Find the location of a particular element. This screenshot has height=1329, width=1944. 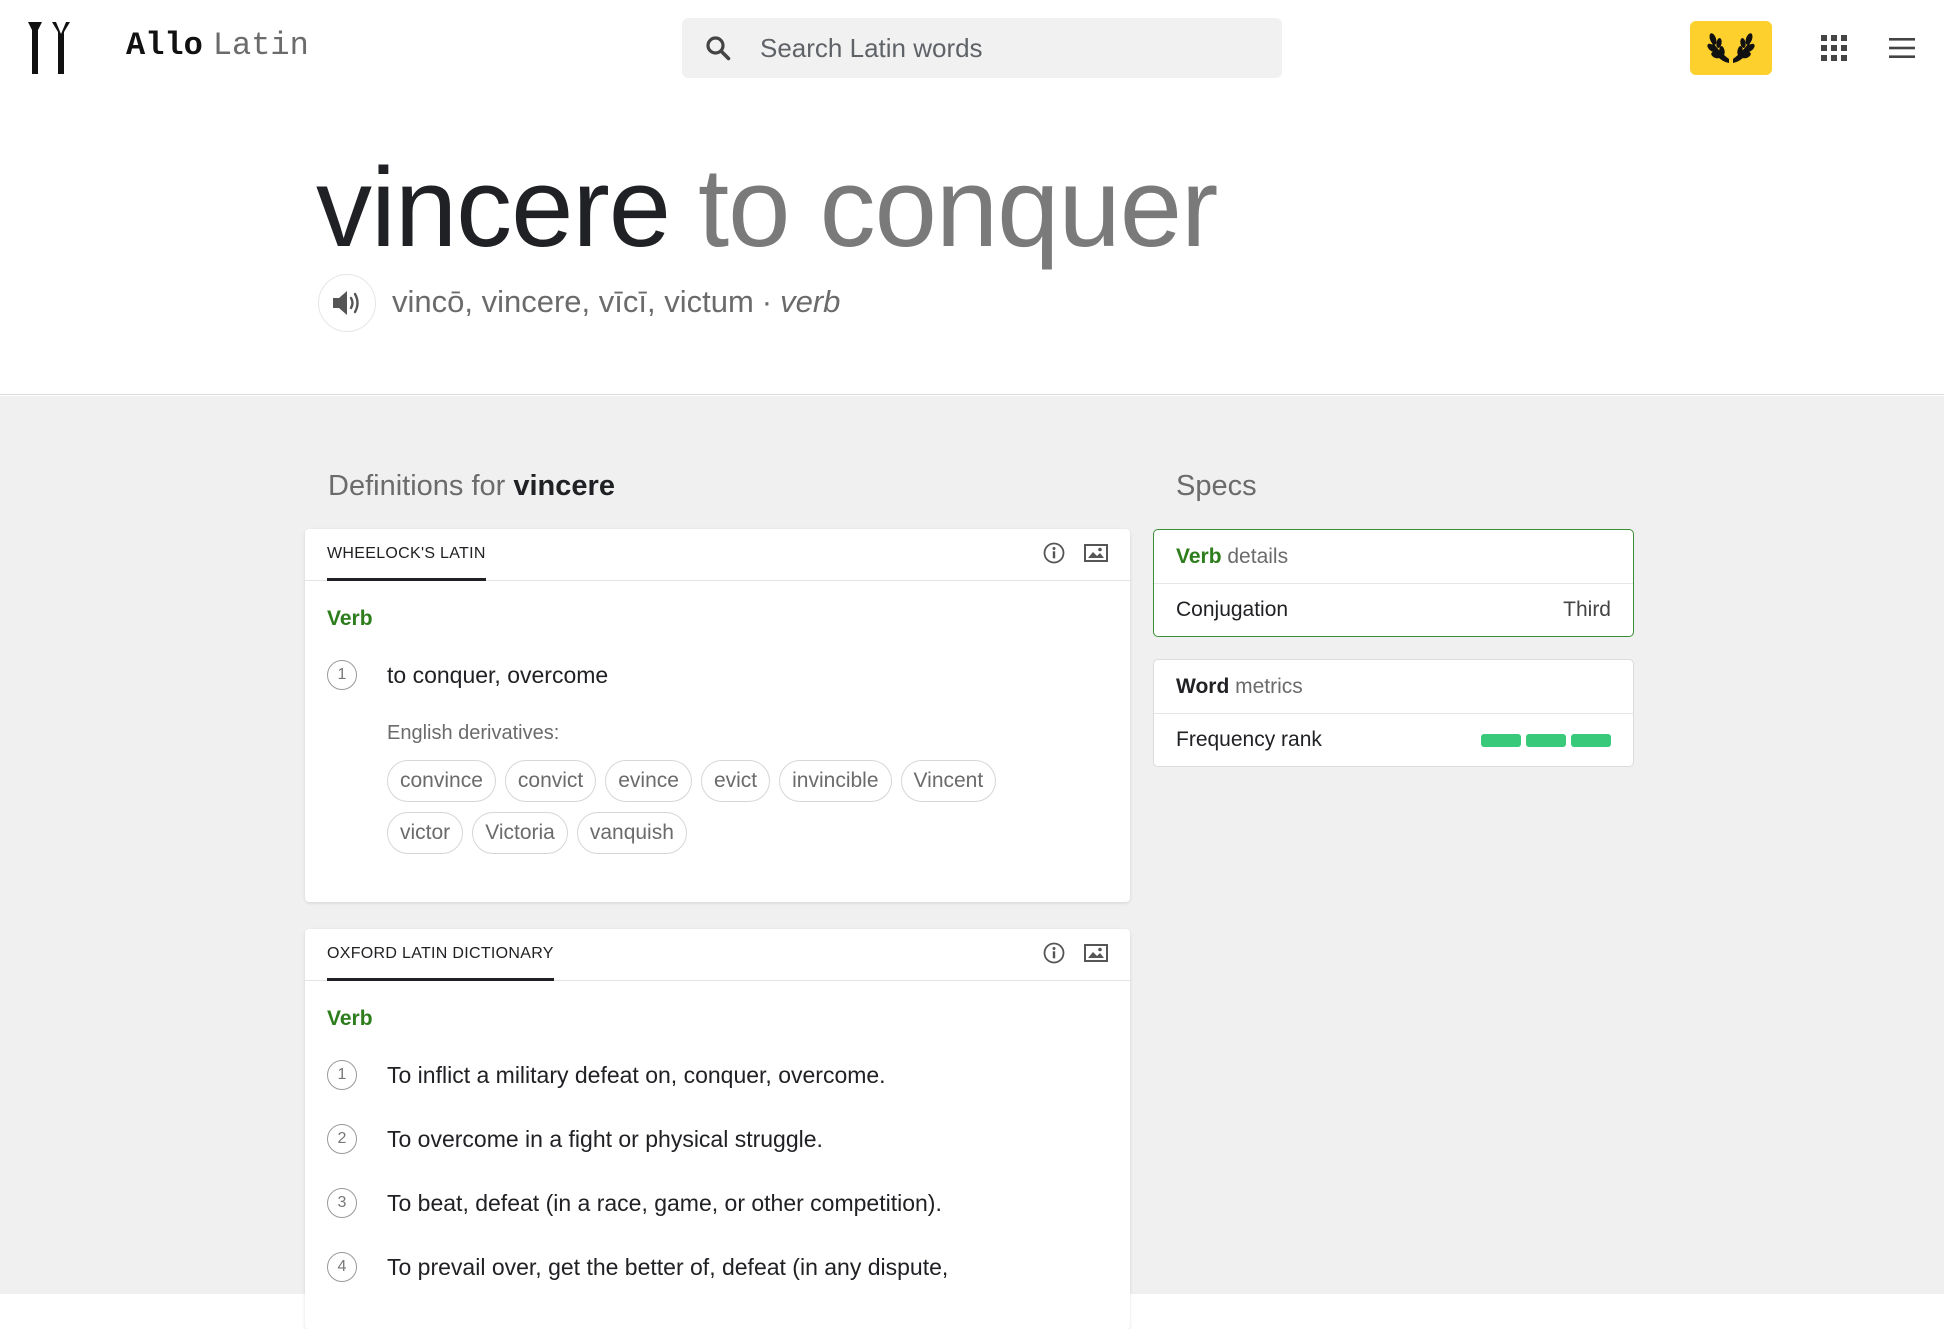

derivative-chip: convict is located at coordinates (550, 781).